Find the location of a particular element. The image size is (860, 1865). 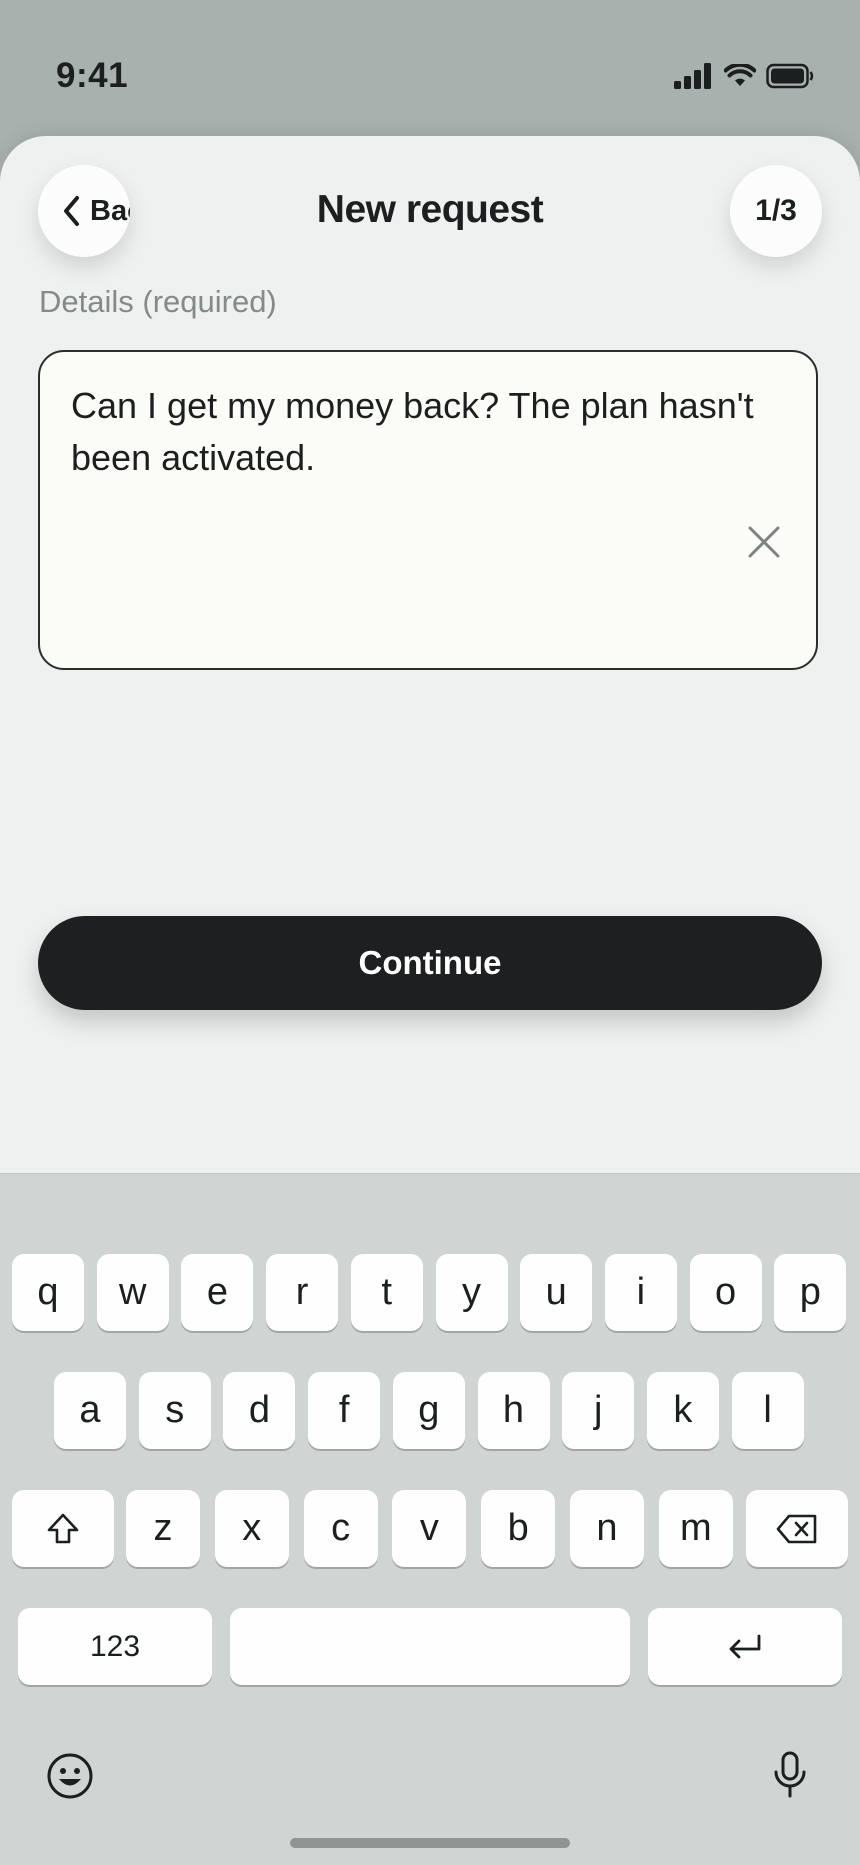

delete-key is located at coordinates (797, 1528).